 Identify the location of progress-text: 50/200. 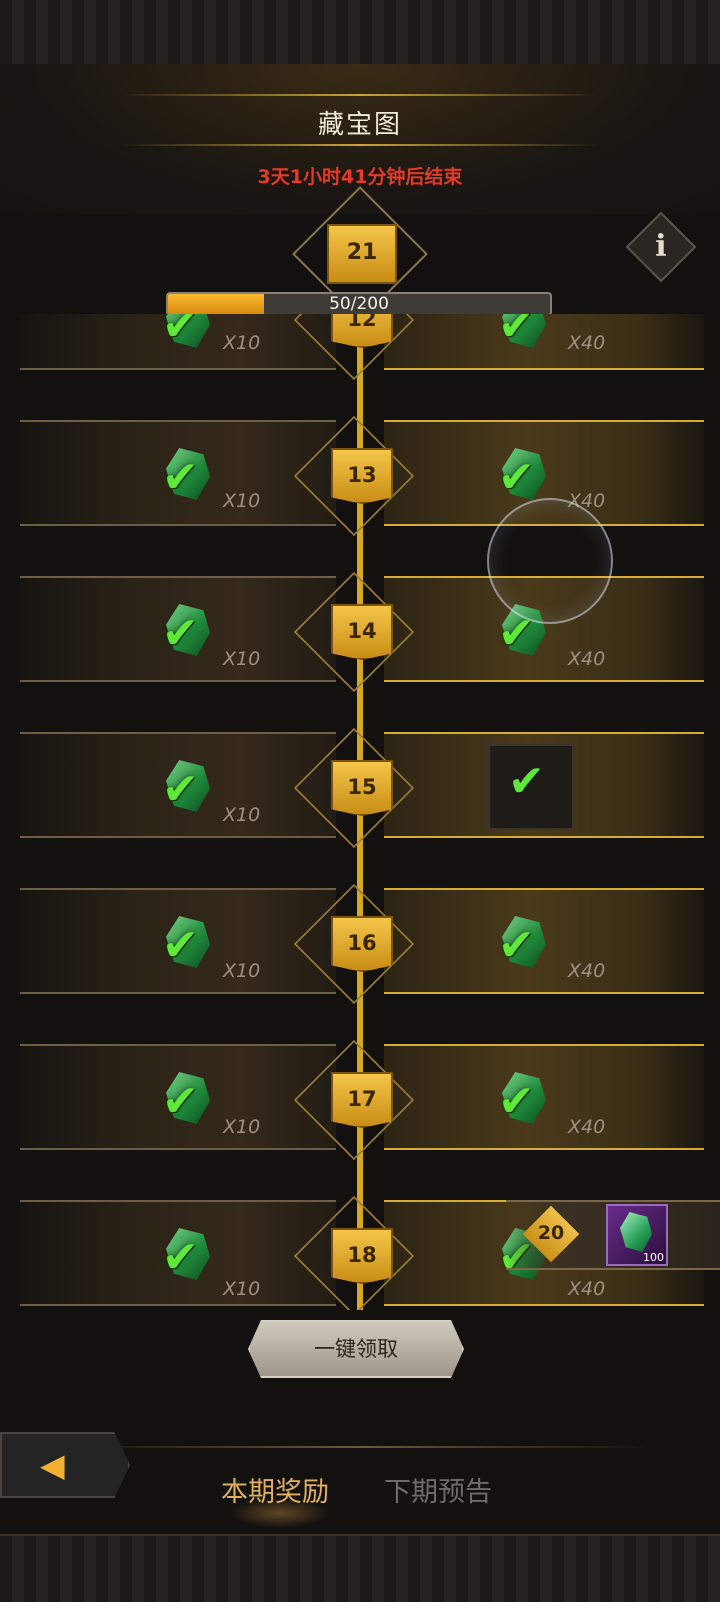
(359, 304).